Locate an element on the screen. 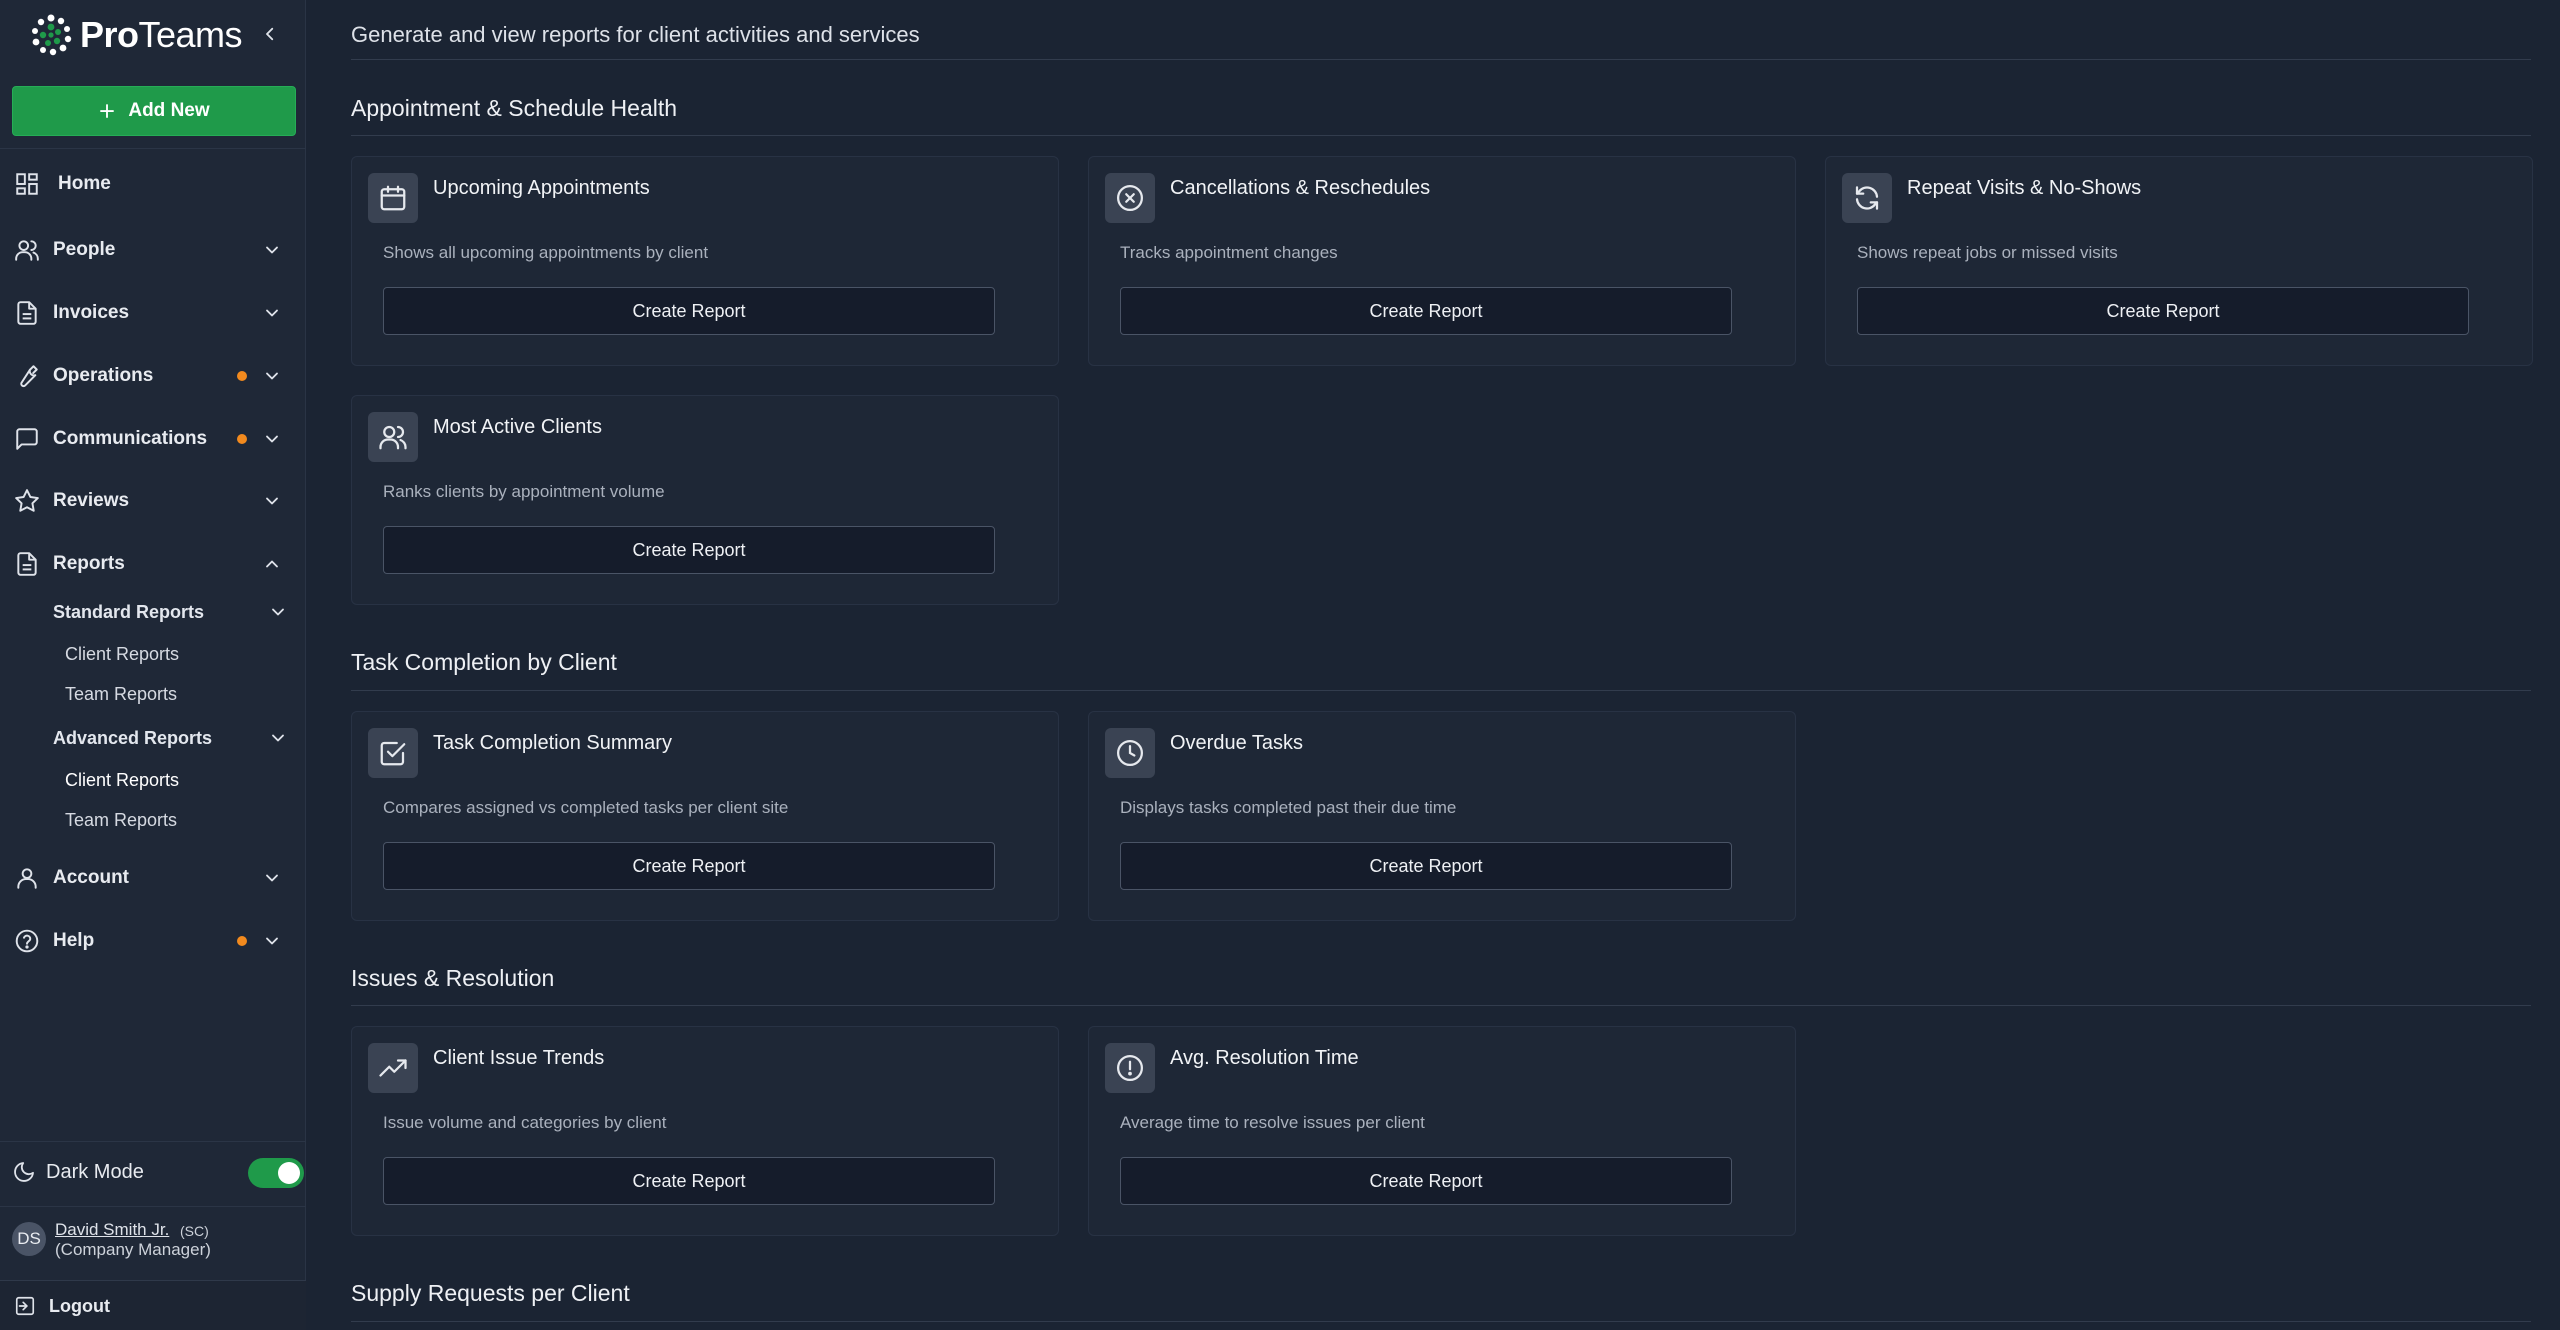 This screenshot has height=1330, width=2560. logout-icon is located at coordinates (25, 1306).